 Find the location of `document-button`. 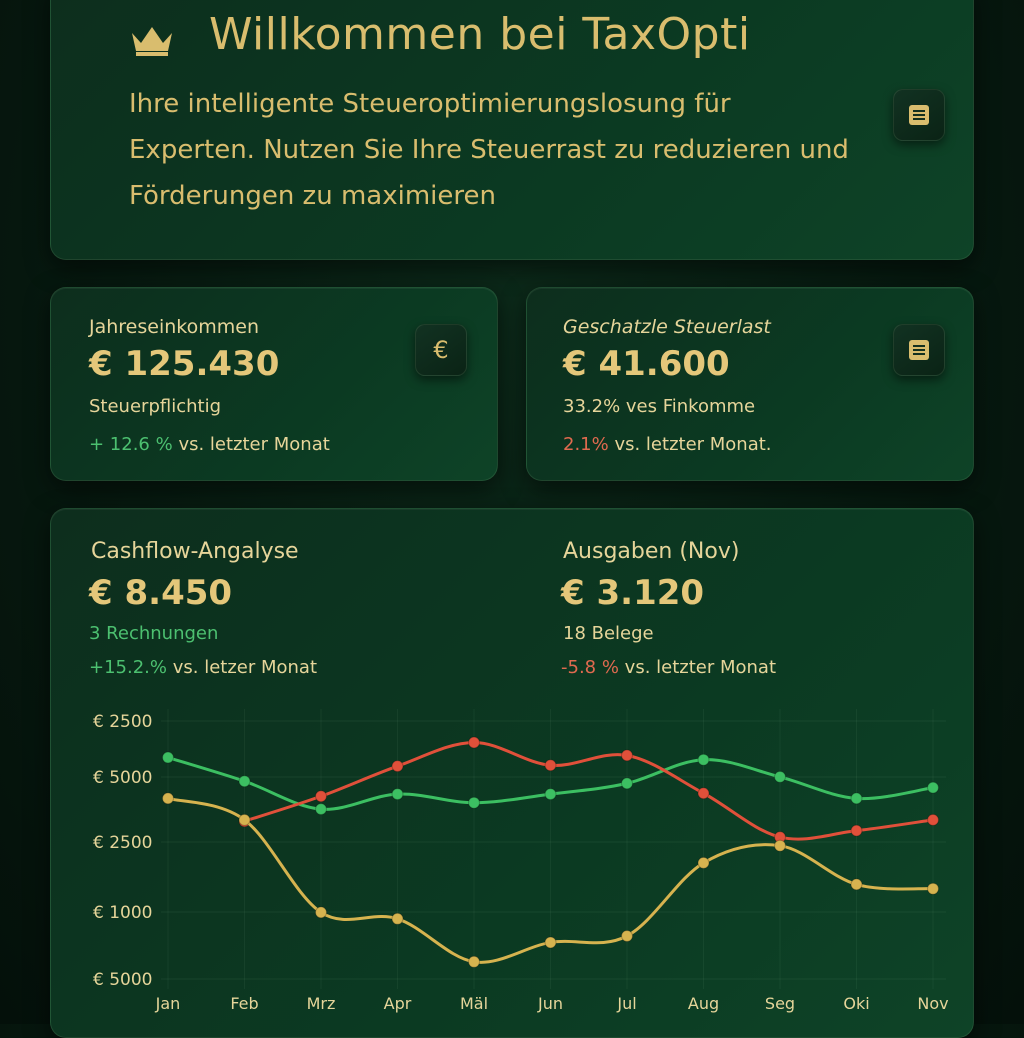

document-button is located at coordinates (919, 115).